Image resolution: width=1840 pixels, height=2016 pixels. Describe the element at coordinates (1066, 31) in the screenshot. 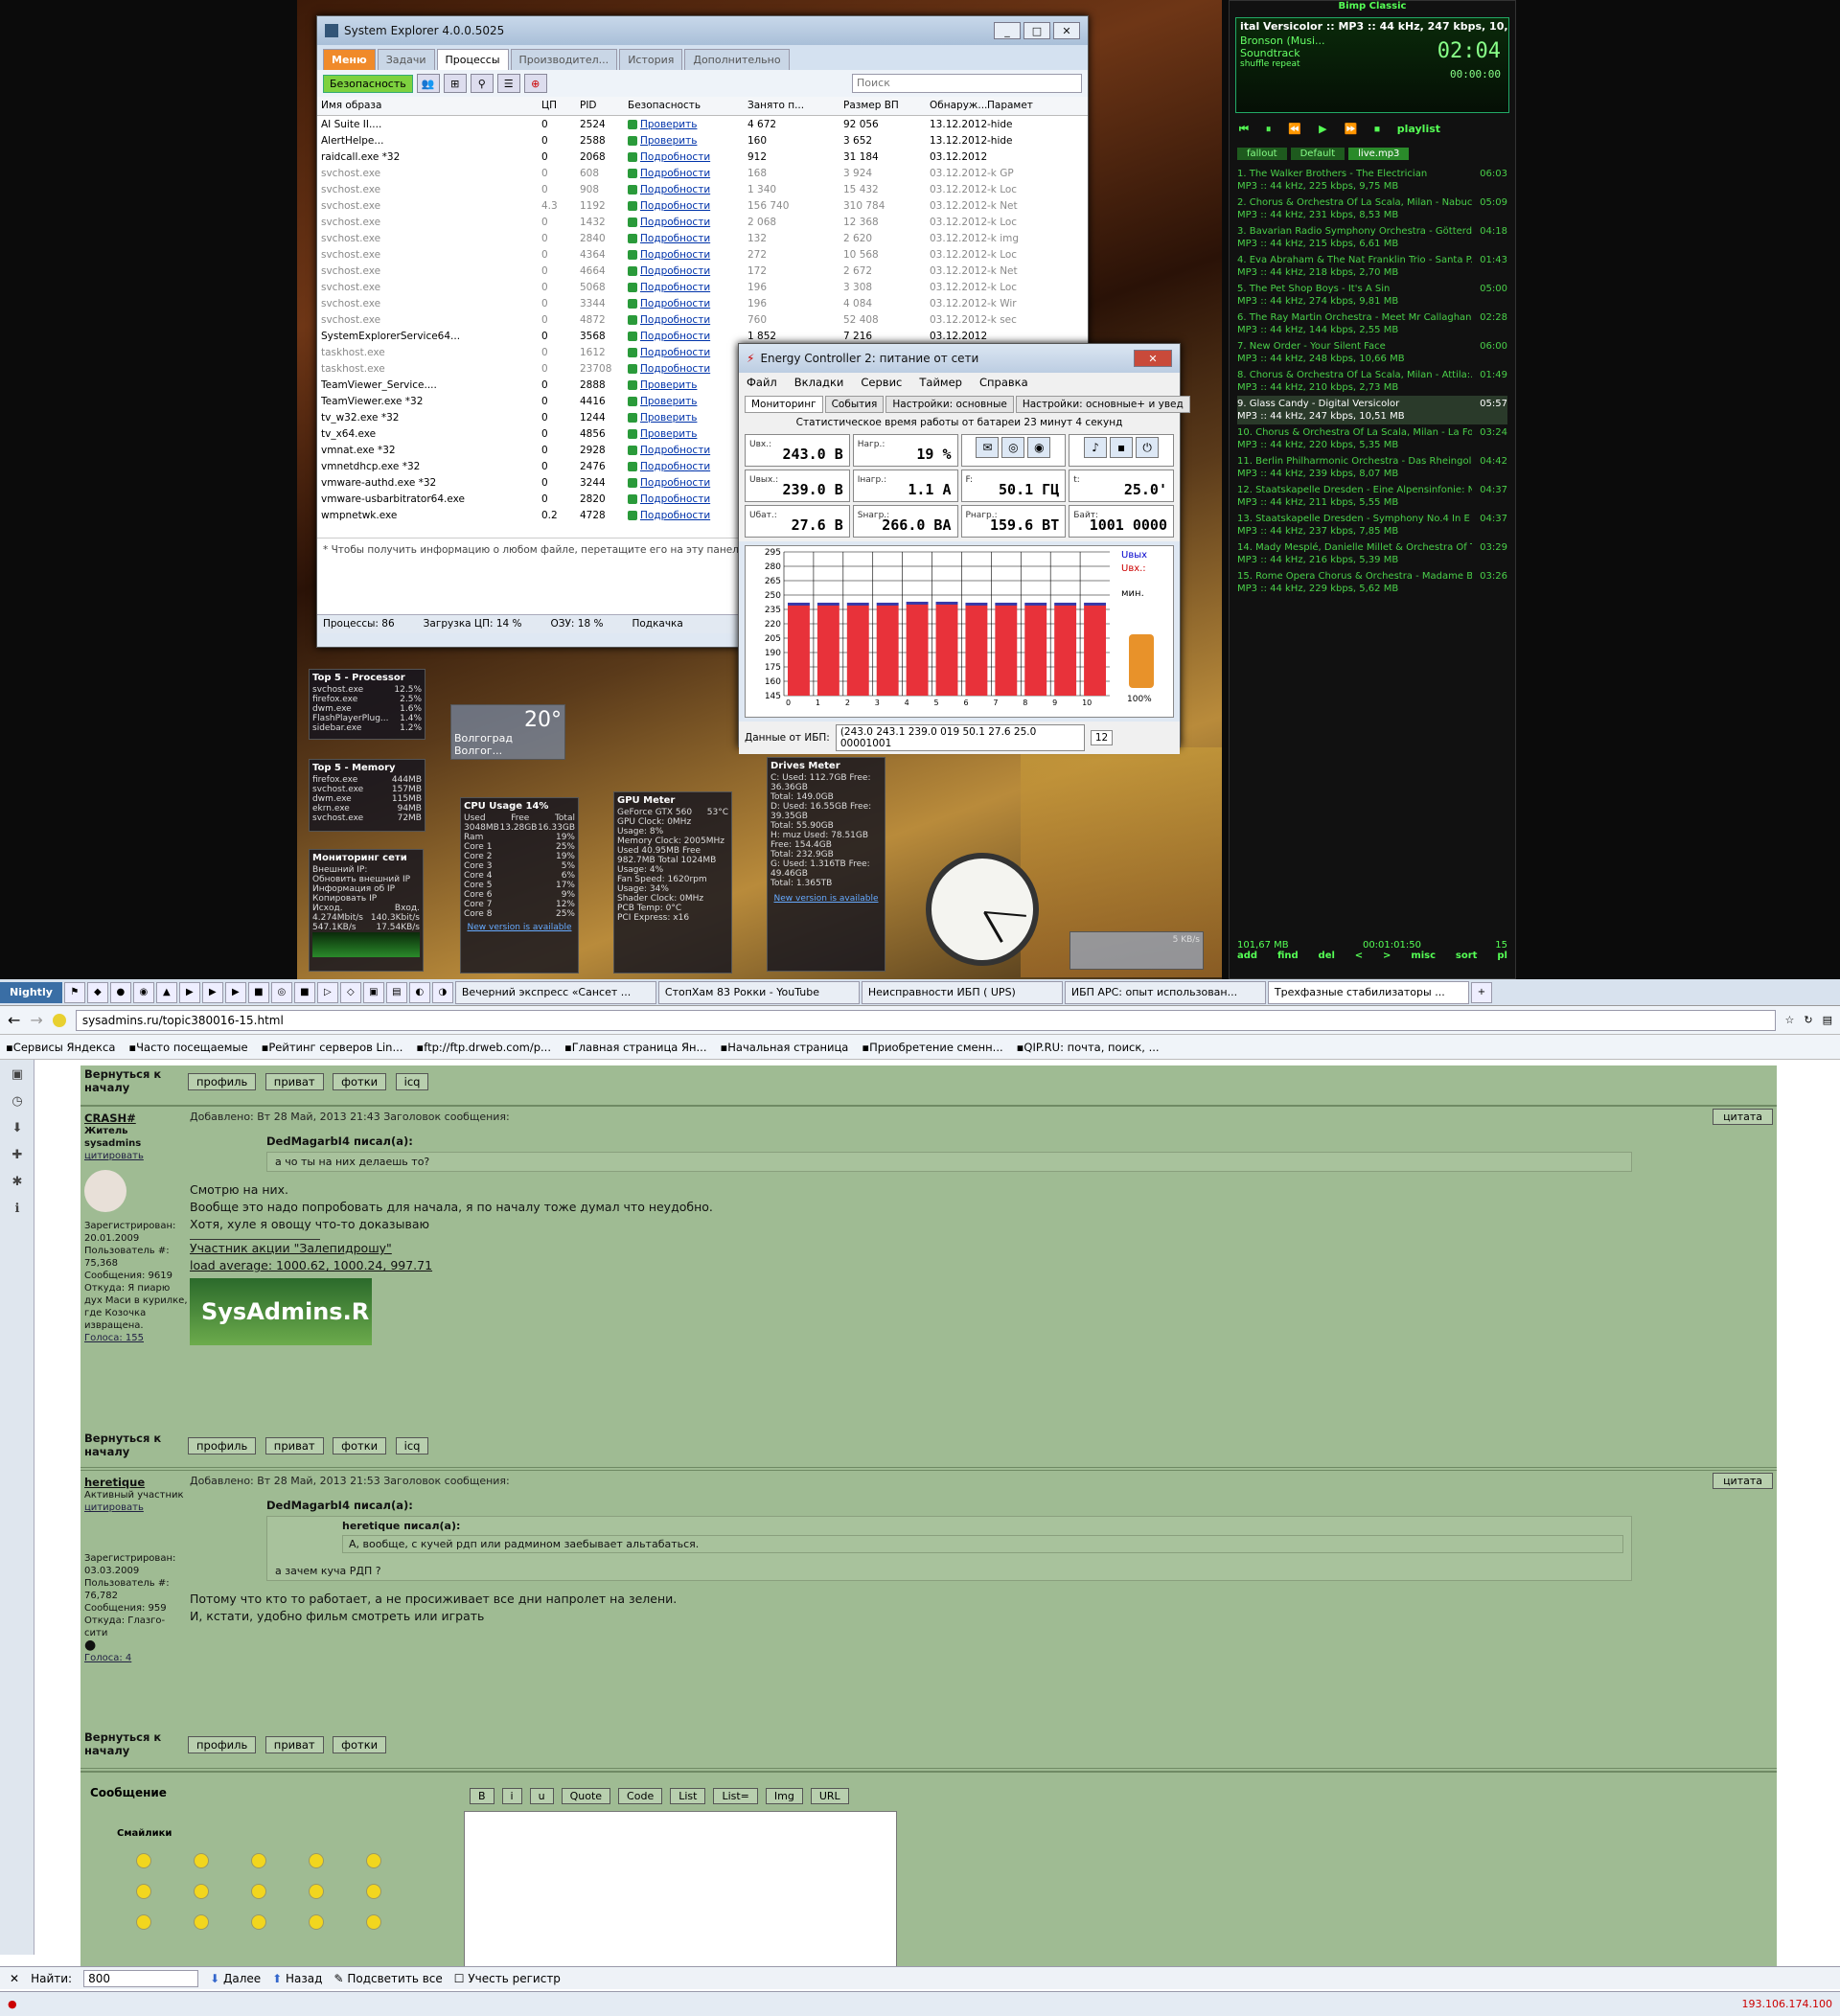

I see `close-button: ✕` at that location.